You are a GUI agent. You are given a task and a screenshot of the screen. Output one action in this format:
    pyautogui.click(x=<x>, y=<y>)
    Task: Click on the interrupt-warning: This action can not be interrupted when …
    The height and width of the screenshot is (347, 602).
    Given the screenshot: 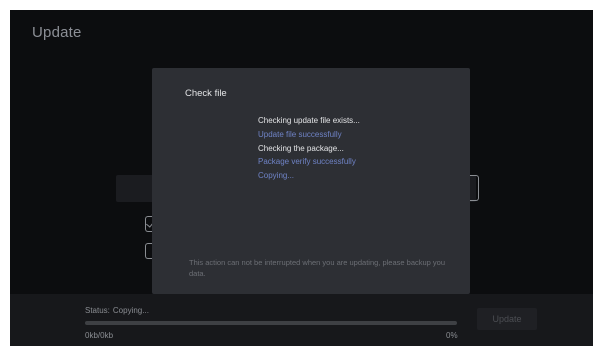 What is the action you would take?
    pyautogui.click(x=317, y=268)
    